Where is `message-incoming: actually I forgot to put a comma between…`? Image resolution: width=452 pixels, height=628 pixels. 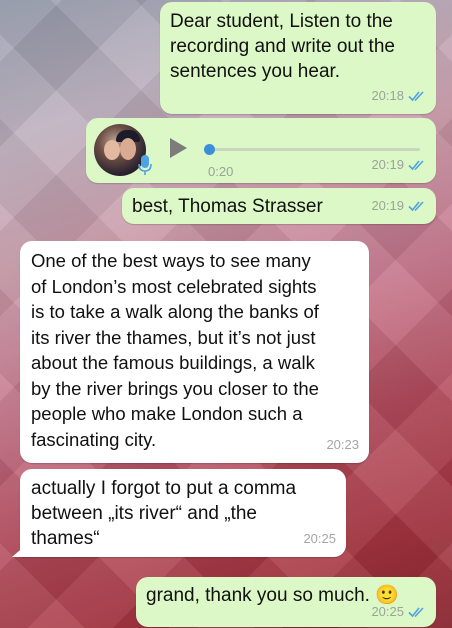 message-incoming: actually I forgot to put a comma between… is located at coordinates (179, 513).